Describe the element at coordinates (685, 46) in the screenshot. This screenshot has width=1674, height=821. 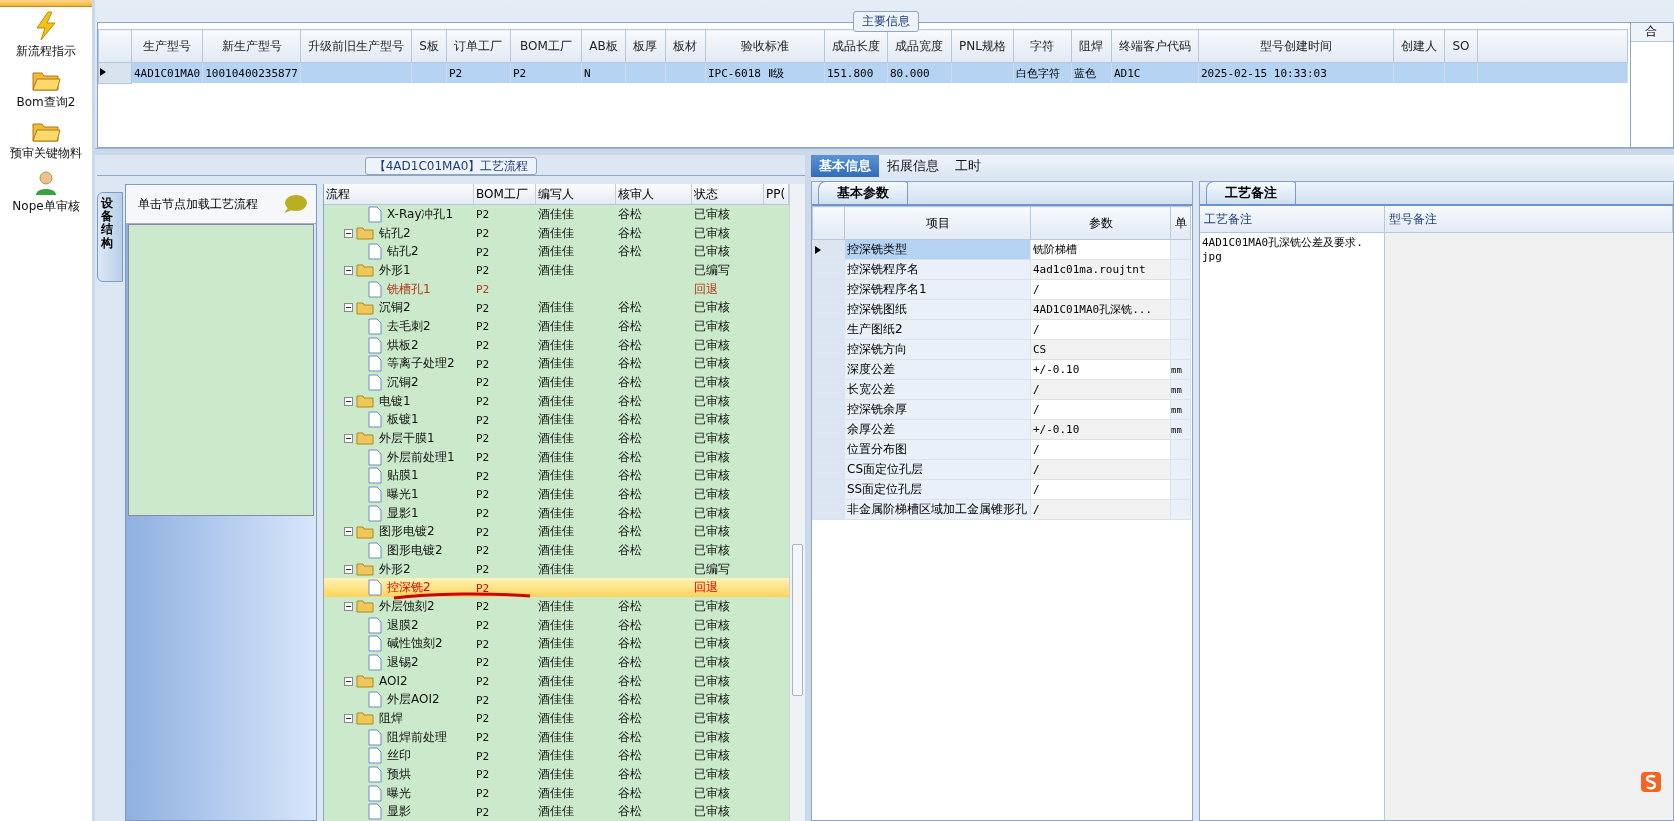
I see `column-header: 板材` at that location.